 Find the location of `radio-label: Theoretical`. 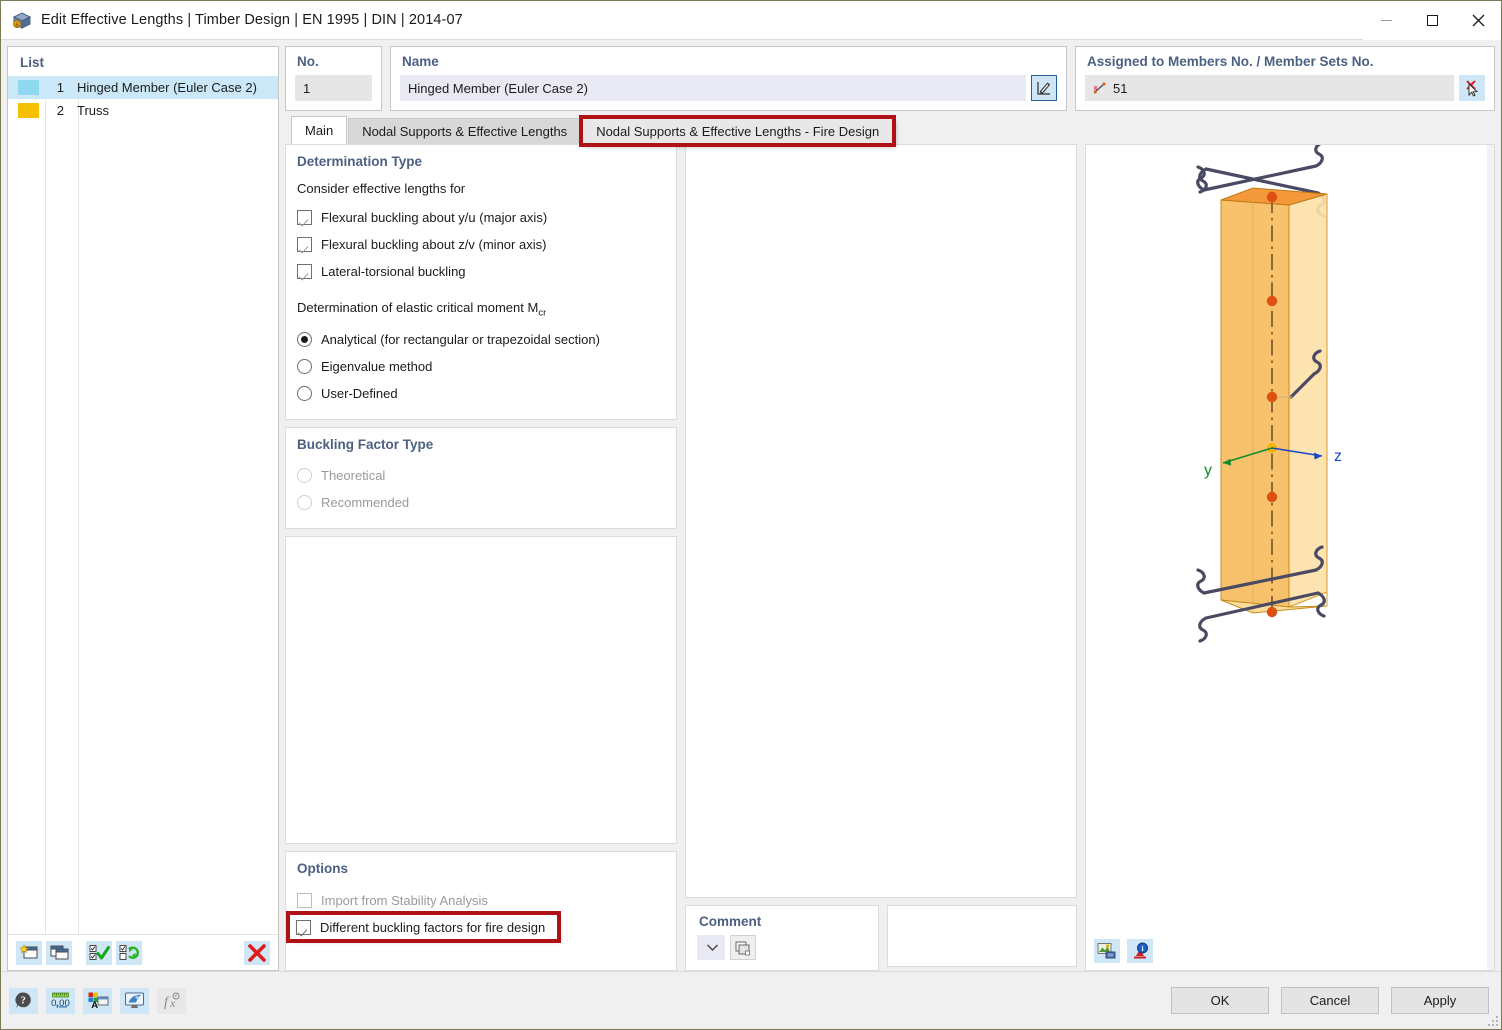

radio-label: Theoretical is located at coordinates (353, 476).